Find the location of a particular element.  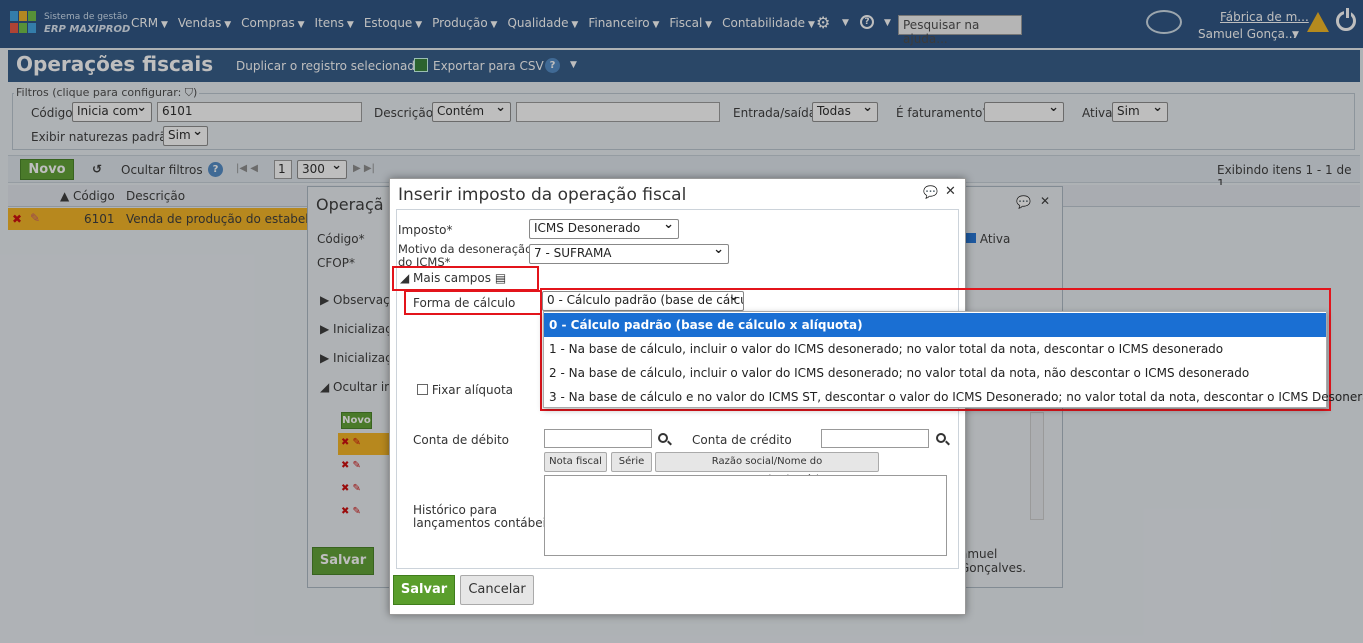

conta-credito-label: Conta de crédito is located at coordinates (742, 440).